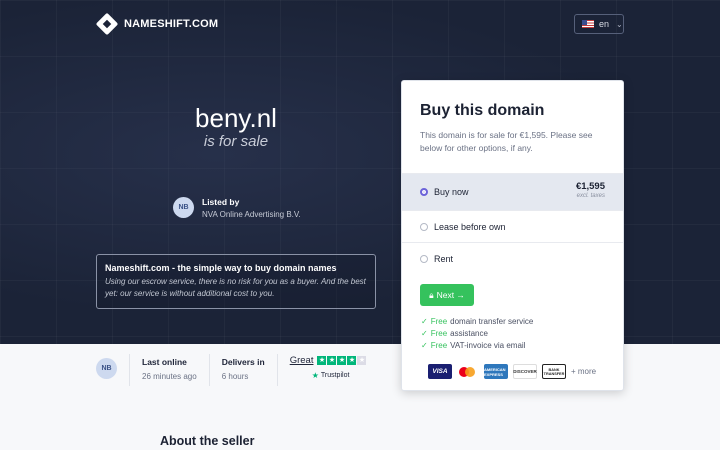  Describe the element at coordinates (444, 259) in the screenshot. I see `option-label: Rent` at that location.